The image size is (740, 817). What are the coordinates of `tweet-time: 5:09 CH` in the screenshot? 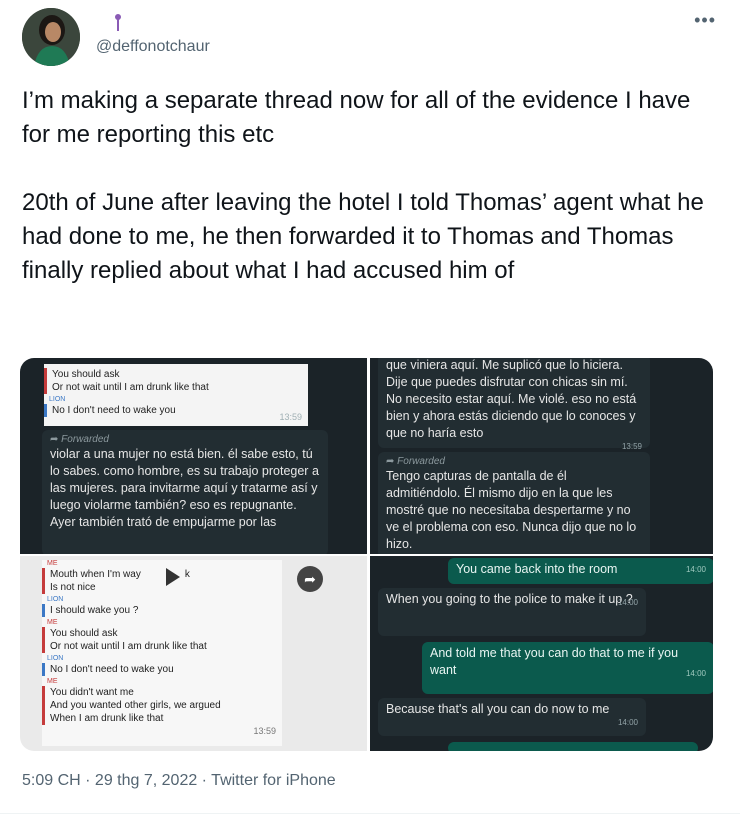 It's located at (51, 780).